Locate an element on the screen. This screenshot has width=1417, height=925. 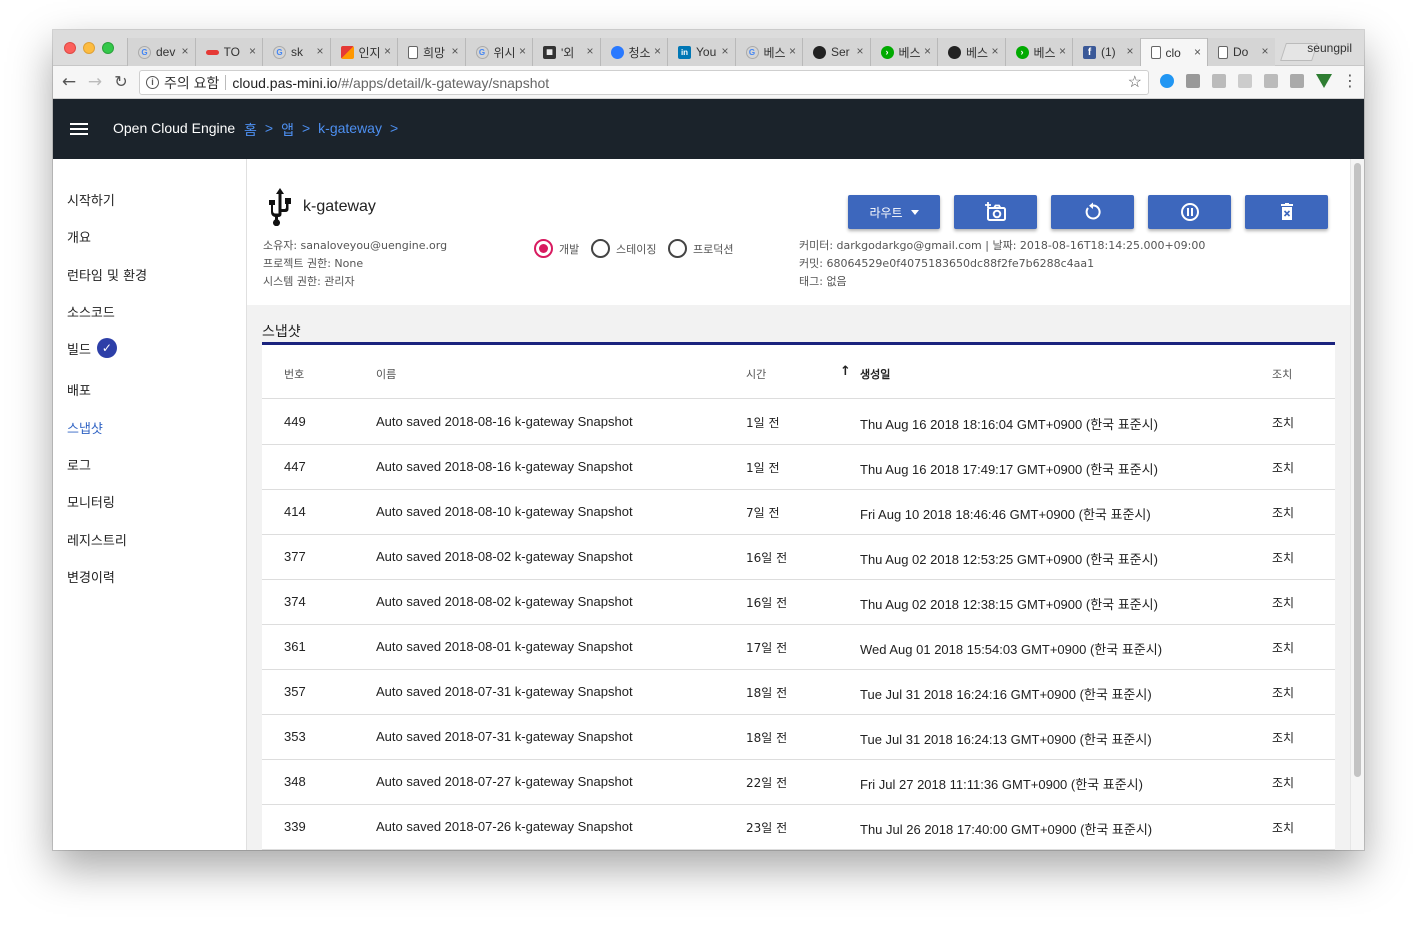
sidebar-item-overview: 개요 is located at coordinates (79, 236).